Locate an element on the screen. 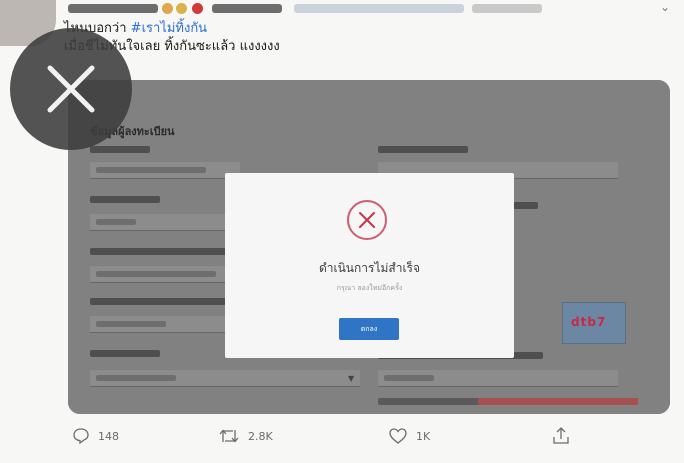 The width and height of the screenshot is (684, 463). heart-emoji-icon is located at coordinates (197, 8).